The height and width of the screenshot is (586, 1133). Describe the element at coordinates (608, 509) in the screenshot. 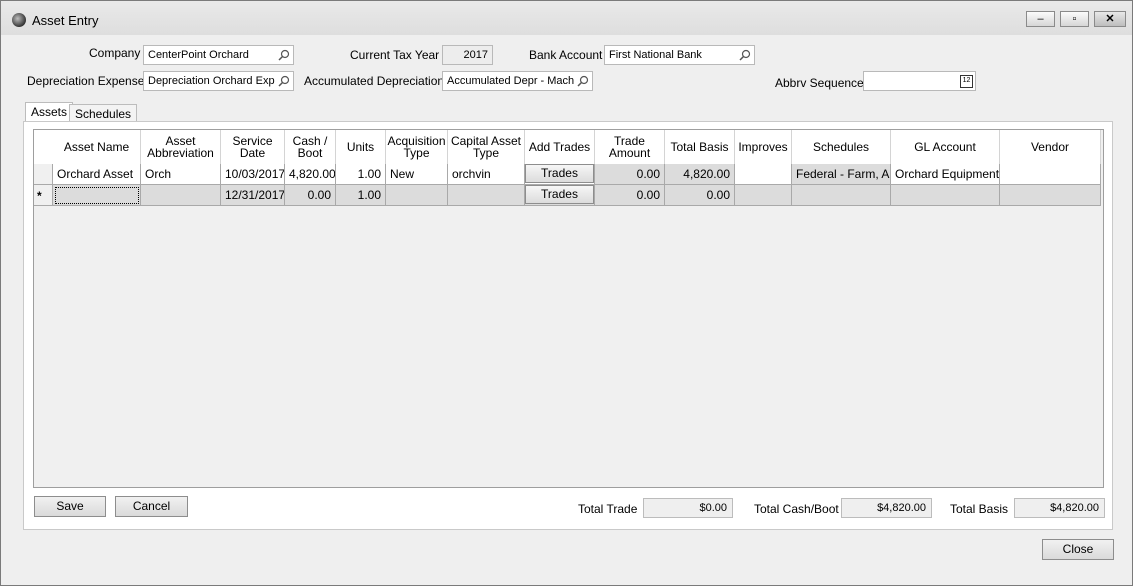

I see `total-trade-label: Total Trade` at that location.